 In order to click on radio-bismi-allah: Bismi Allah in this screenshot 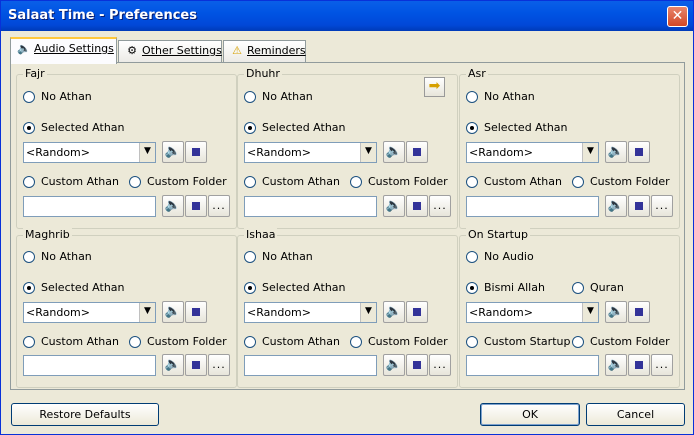, I will do `click(505, 287)`.